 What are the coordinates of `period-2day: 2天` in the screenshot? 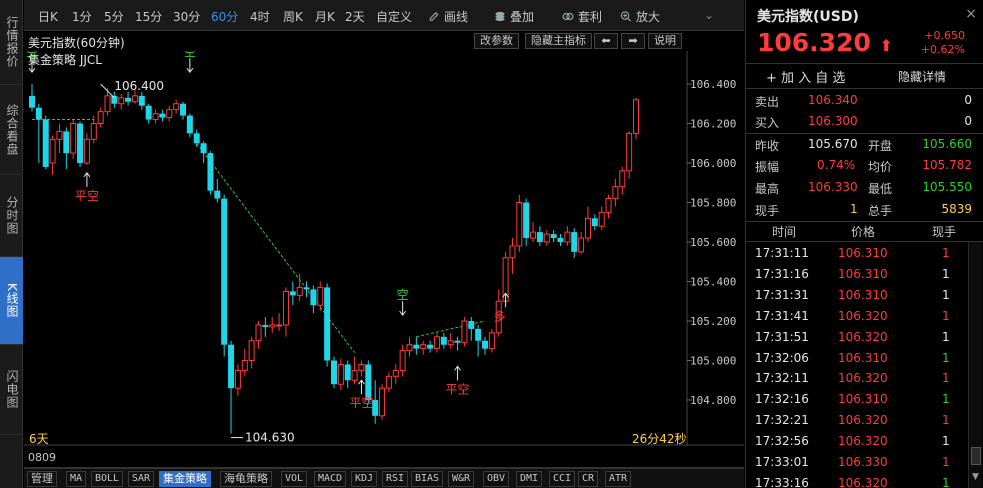 It's located at (355, 16).